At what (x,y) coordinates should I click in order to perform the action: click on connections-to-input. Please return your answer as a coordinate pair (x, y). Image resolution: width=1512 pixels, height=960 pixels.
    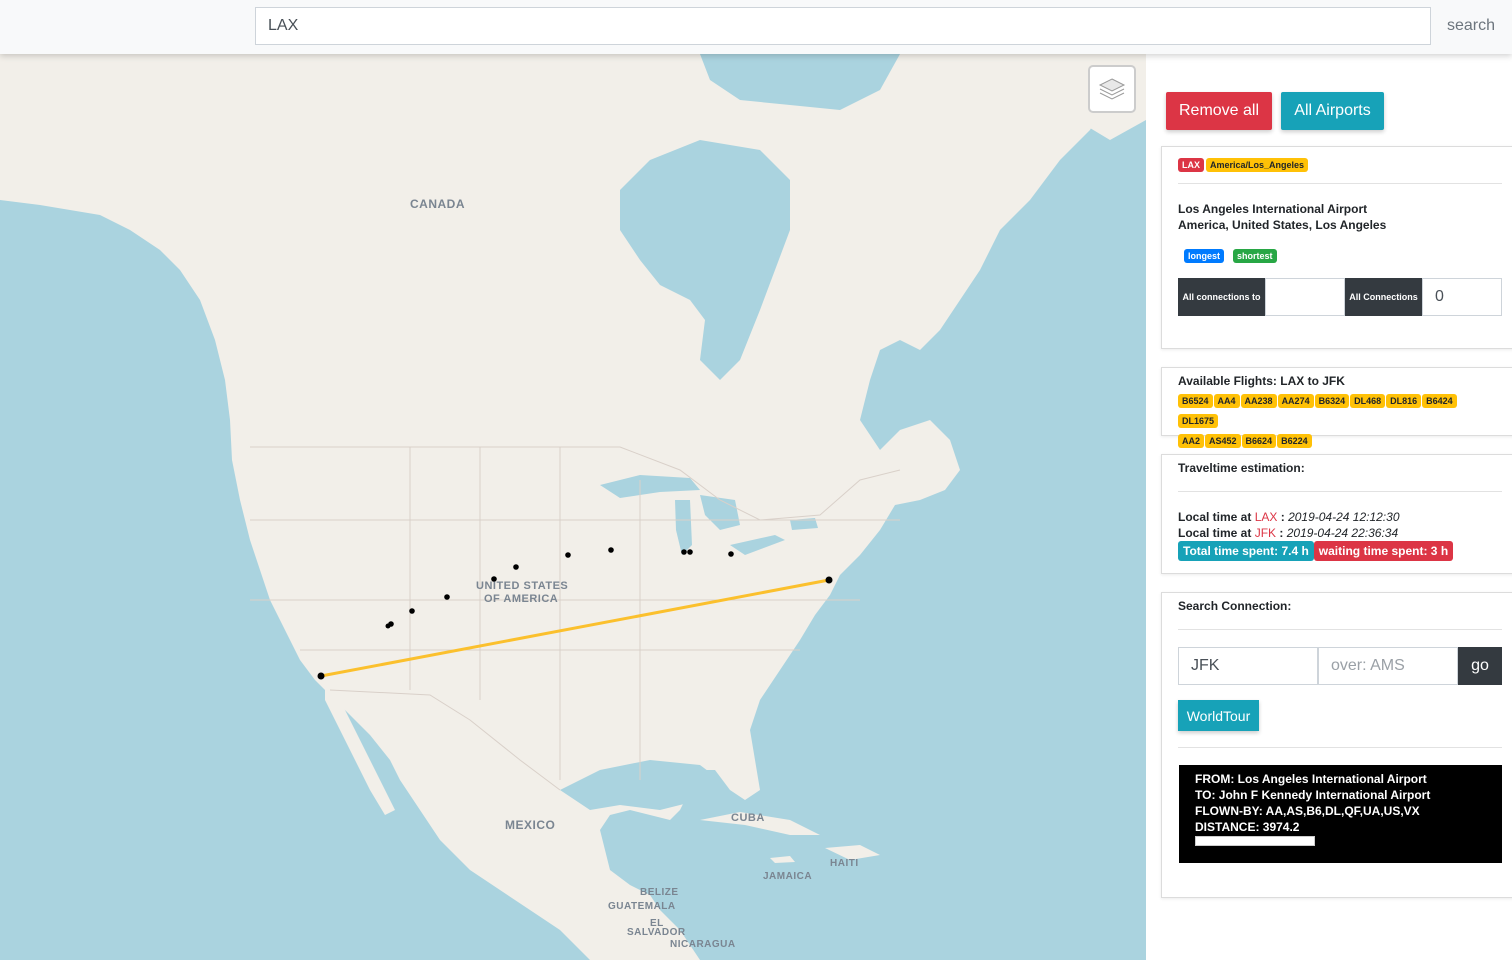
    Looking at the image, I should click on (1305, 297).